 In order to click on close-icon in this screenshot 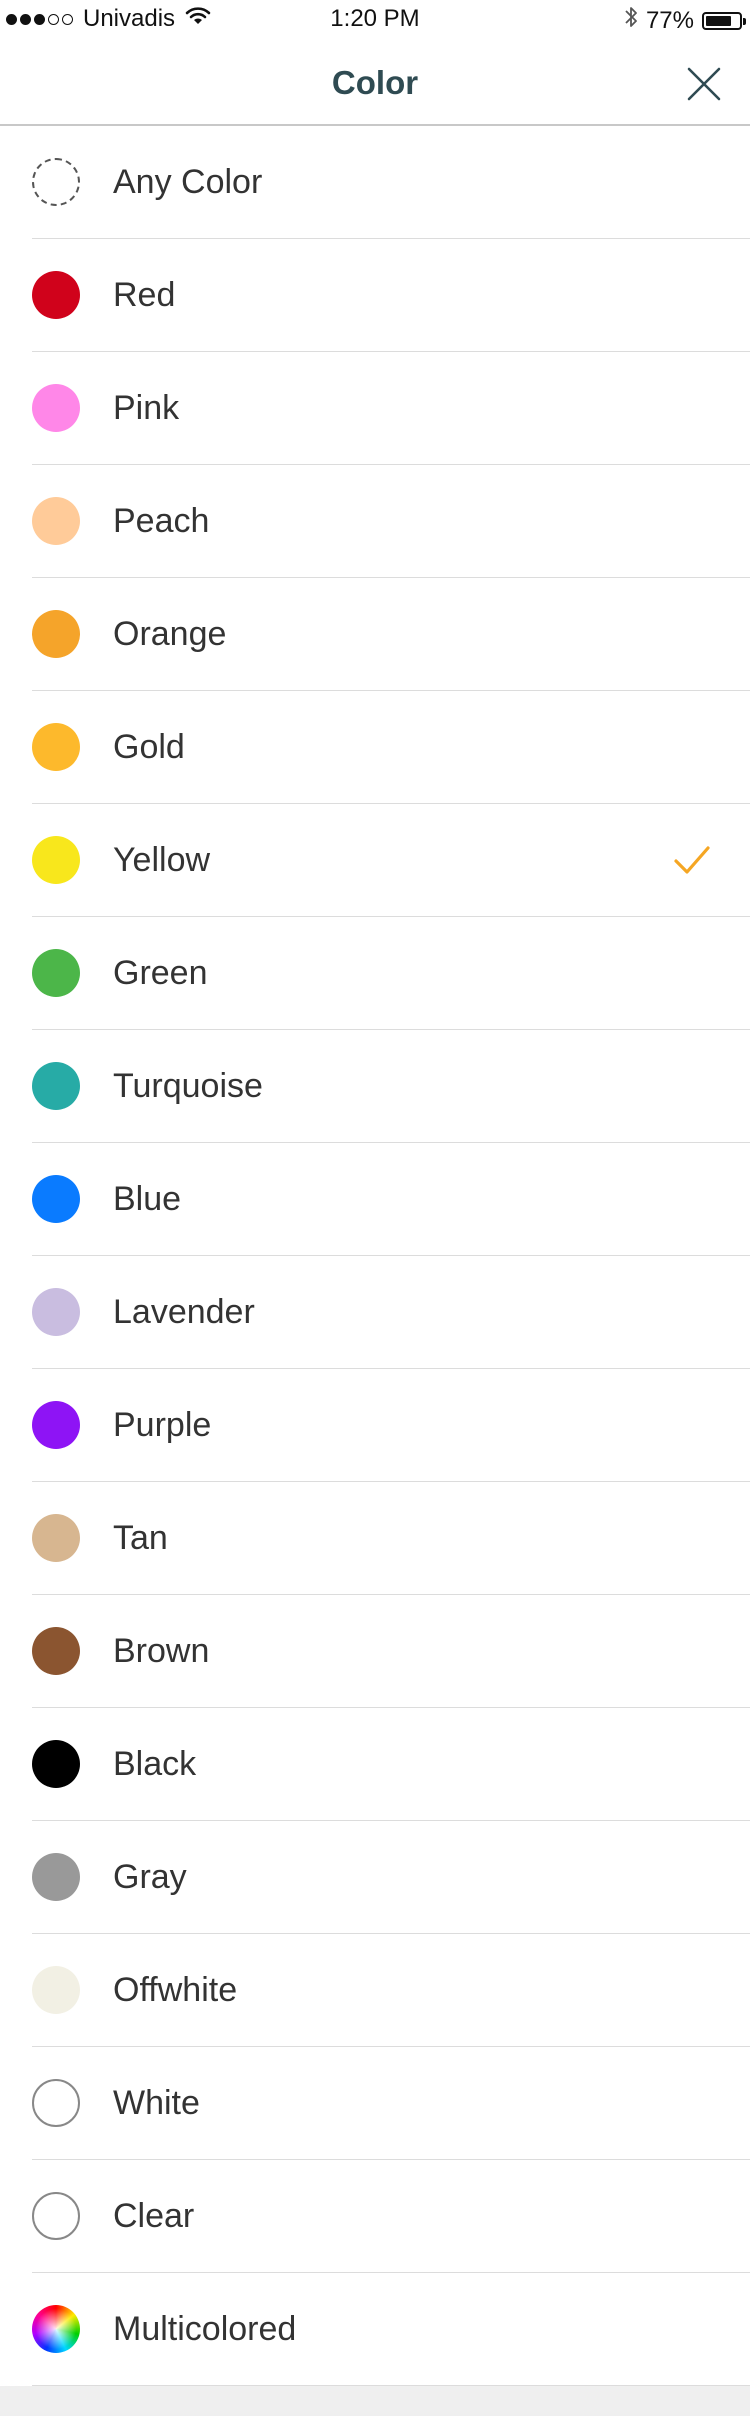, I will do `click(704, 84)`.